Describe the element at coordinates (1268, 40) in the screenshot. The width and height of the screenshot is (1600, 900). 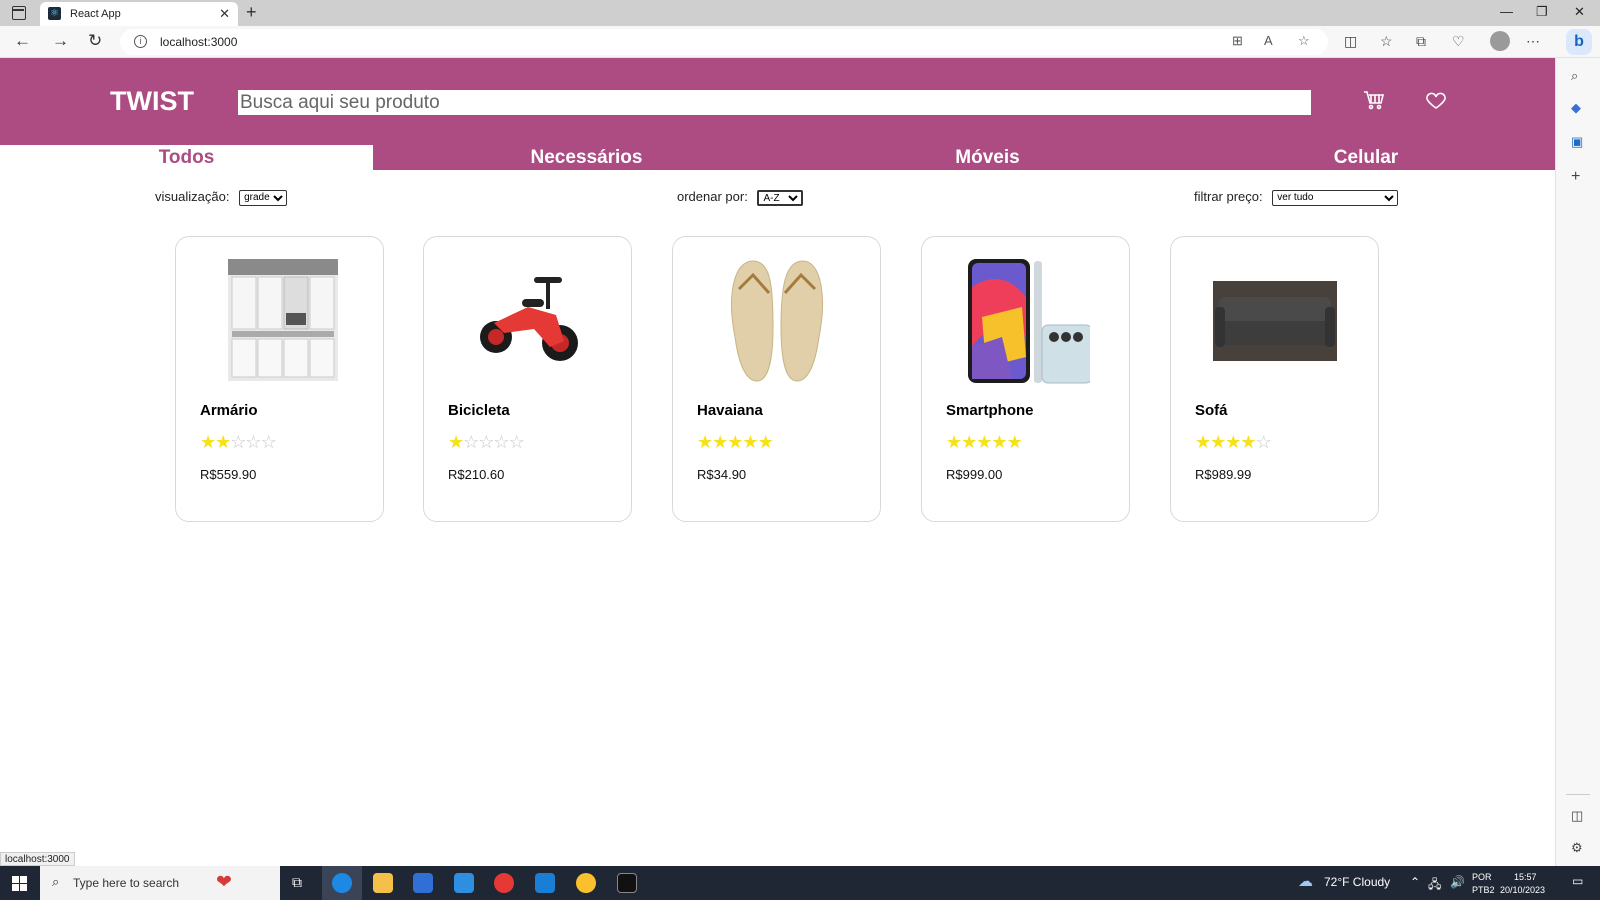
I see `read-aloud-icon: A` at that location.